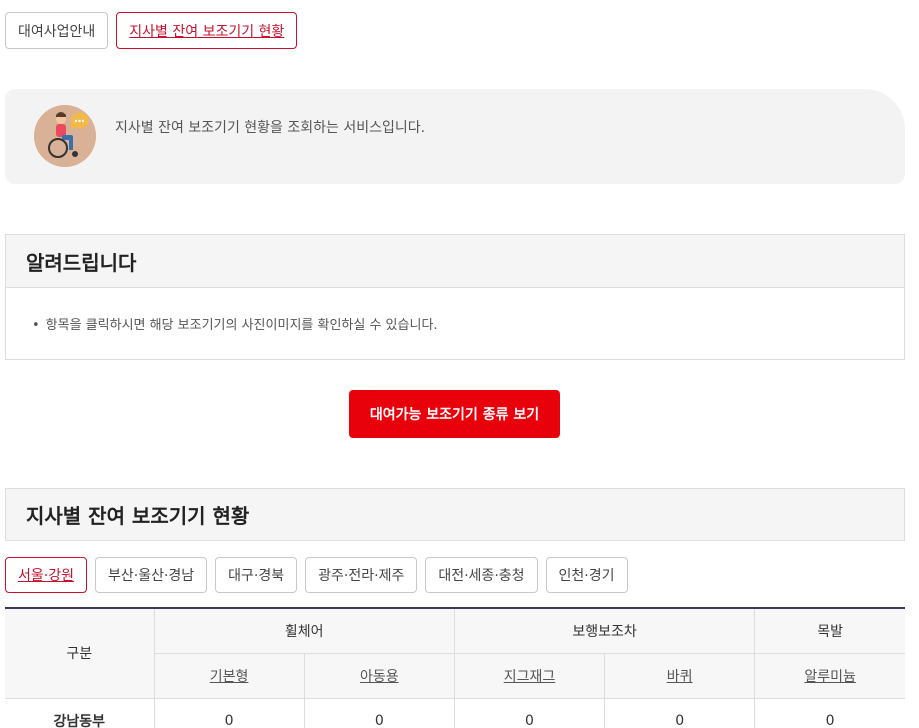 The height and width of the screenshot is (728, 919). I want to click on table-row: 강남동부 0 0 0 0 0, so click(455, 713).